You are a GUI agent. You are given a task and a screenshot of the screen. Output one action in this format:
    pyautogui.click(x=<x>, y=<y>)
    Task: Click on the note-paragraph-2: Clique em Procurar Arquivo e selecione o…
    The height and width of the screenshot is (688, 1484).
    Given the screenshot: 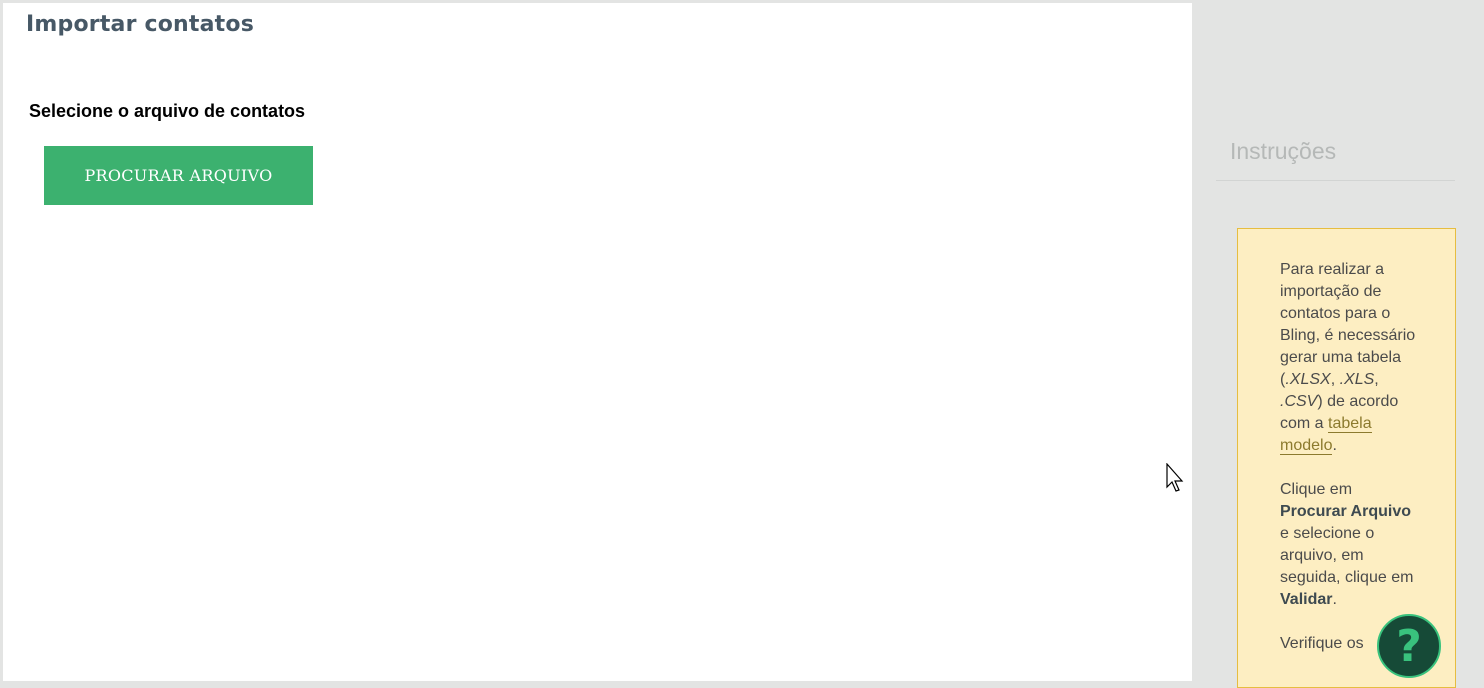 What is the action you would take?
    pyautogui.click(x=1350, y=545)
    